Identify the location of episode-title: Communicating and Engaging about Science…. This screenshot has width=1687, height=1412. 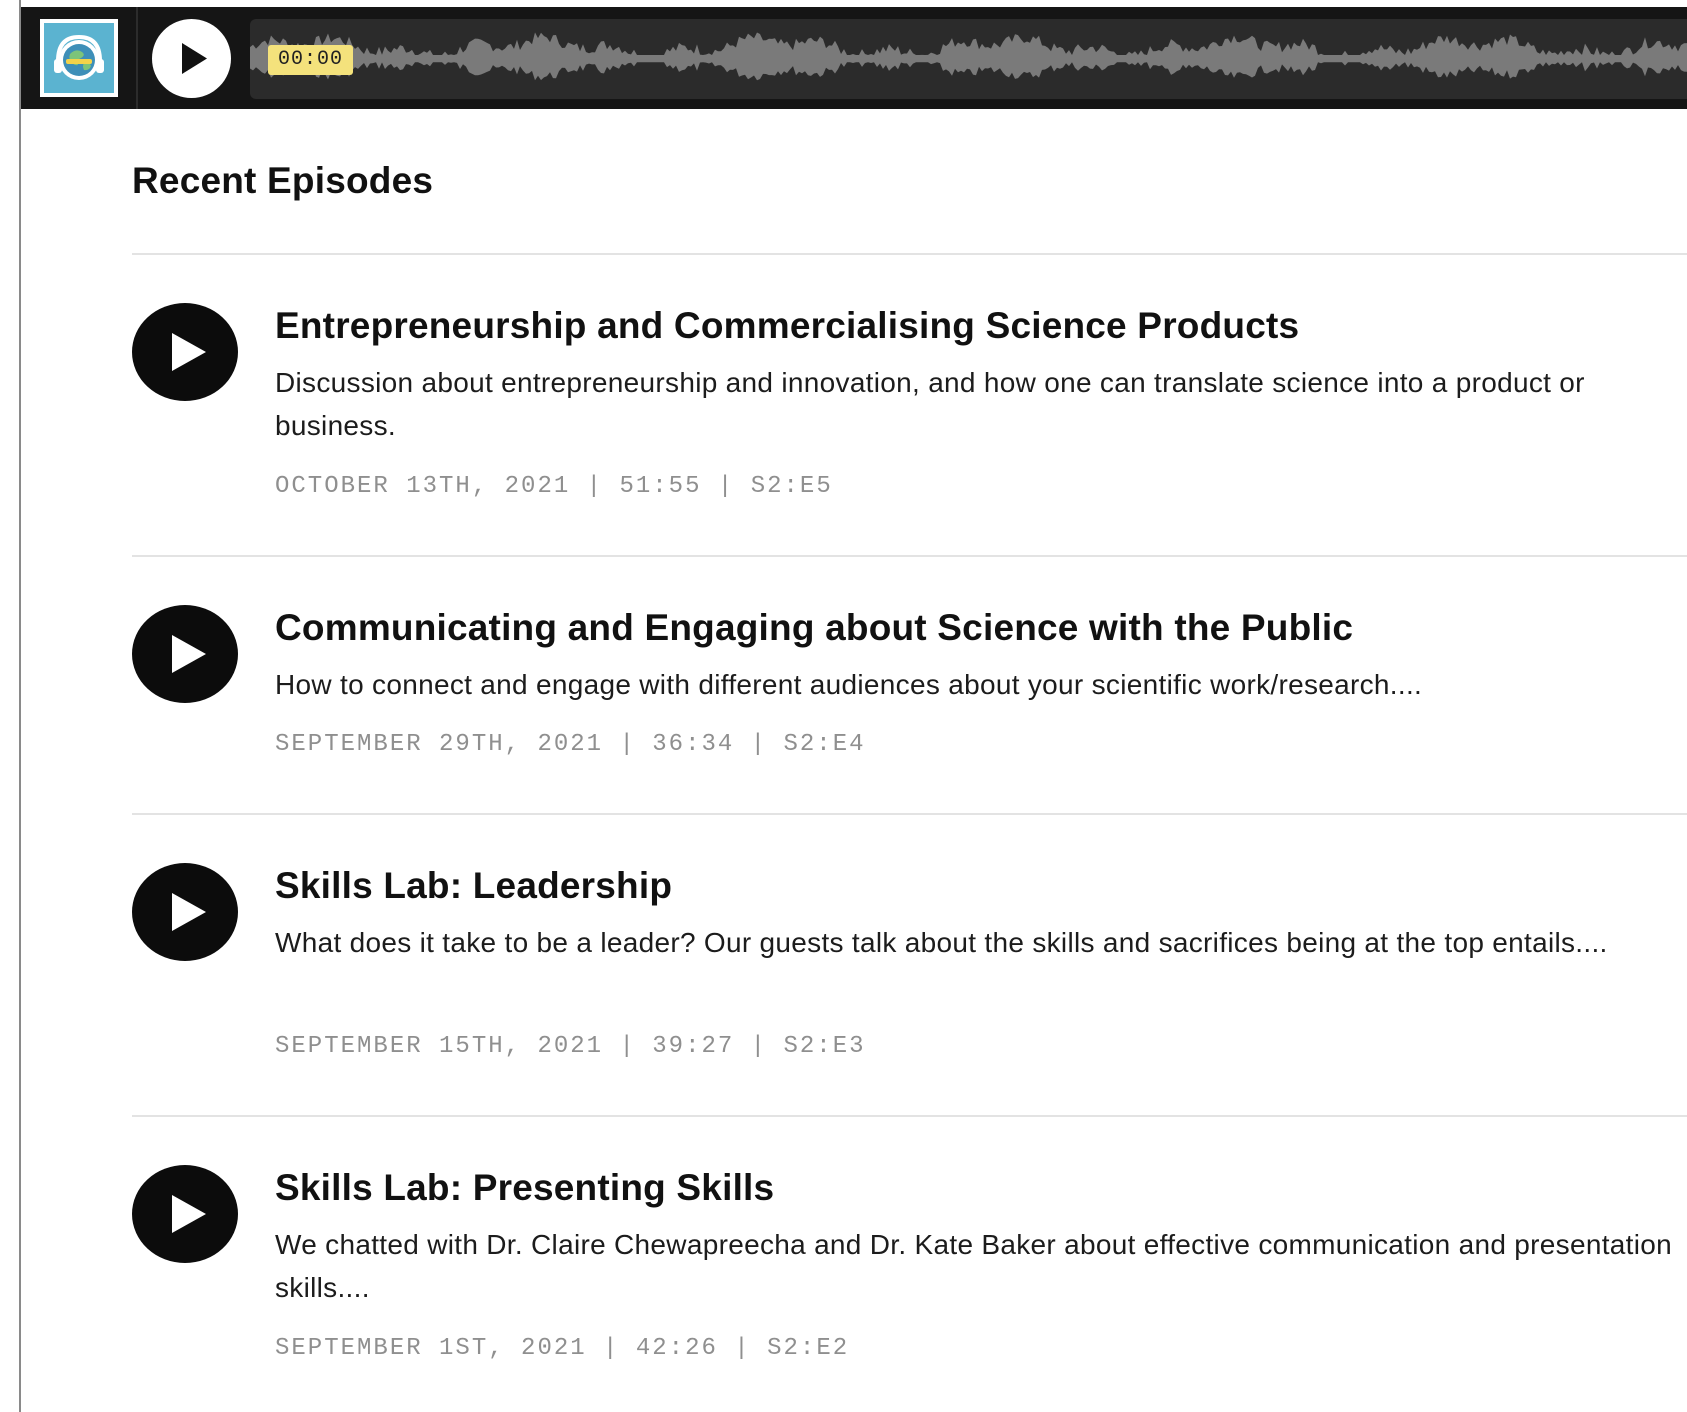
(814, 628).